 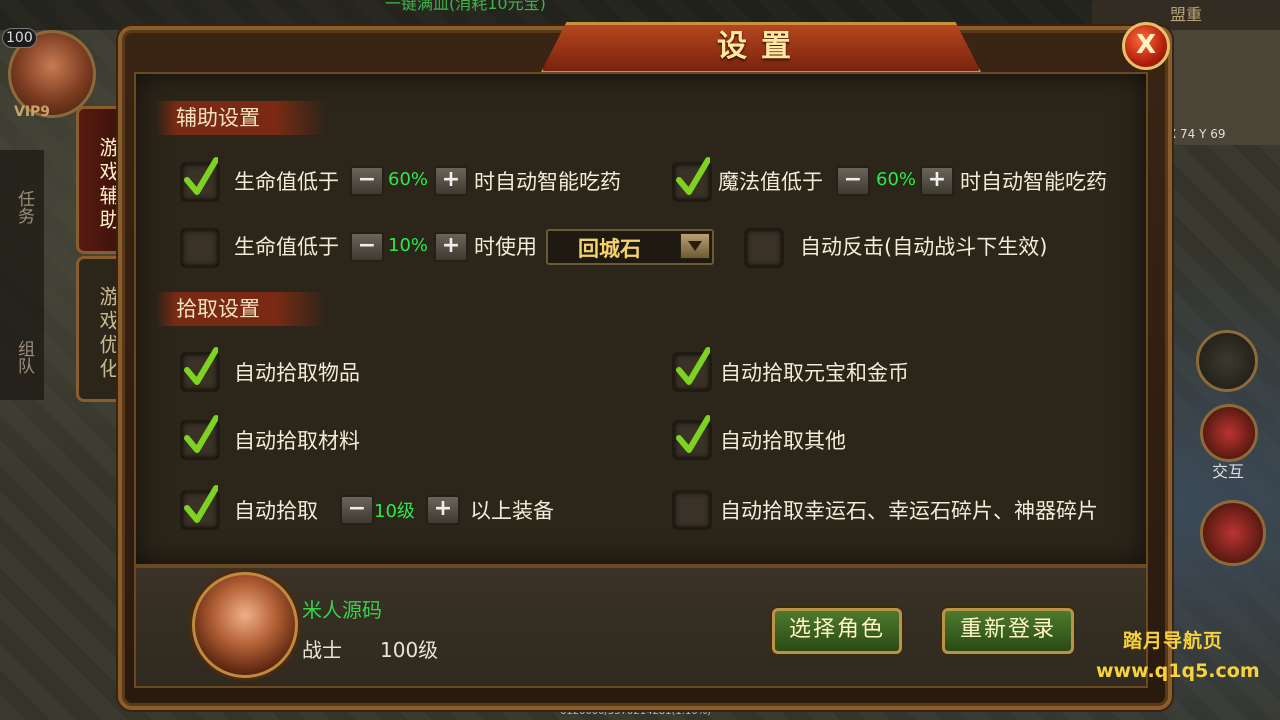 What do you see at coordinates (24, 207) in the screenshot?
I see `task-button: 任务` at bounding box center [24, 207].